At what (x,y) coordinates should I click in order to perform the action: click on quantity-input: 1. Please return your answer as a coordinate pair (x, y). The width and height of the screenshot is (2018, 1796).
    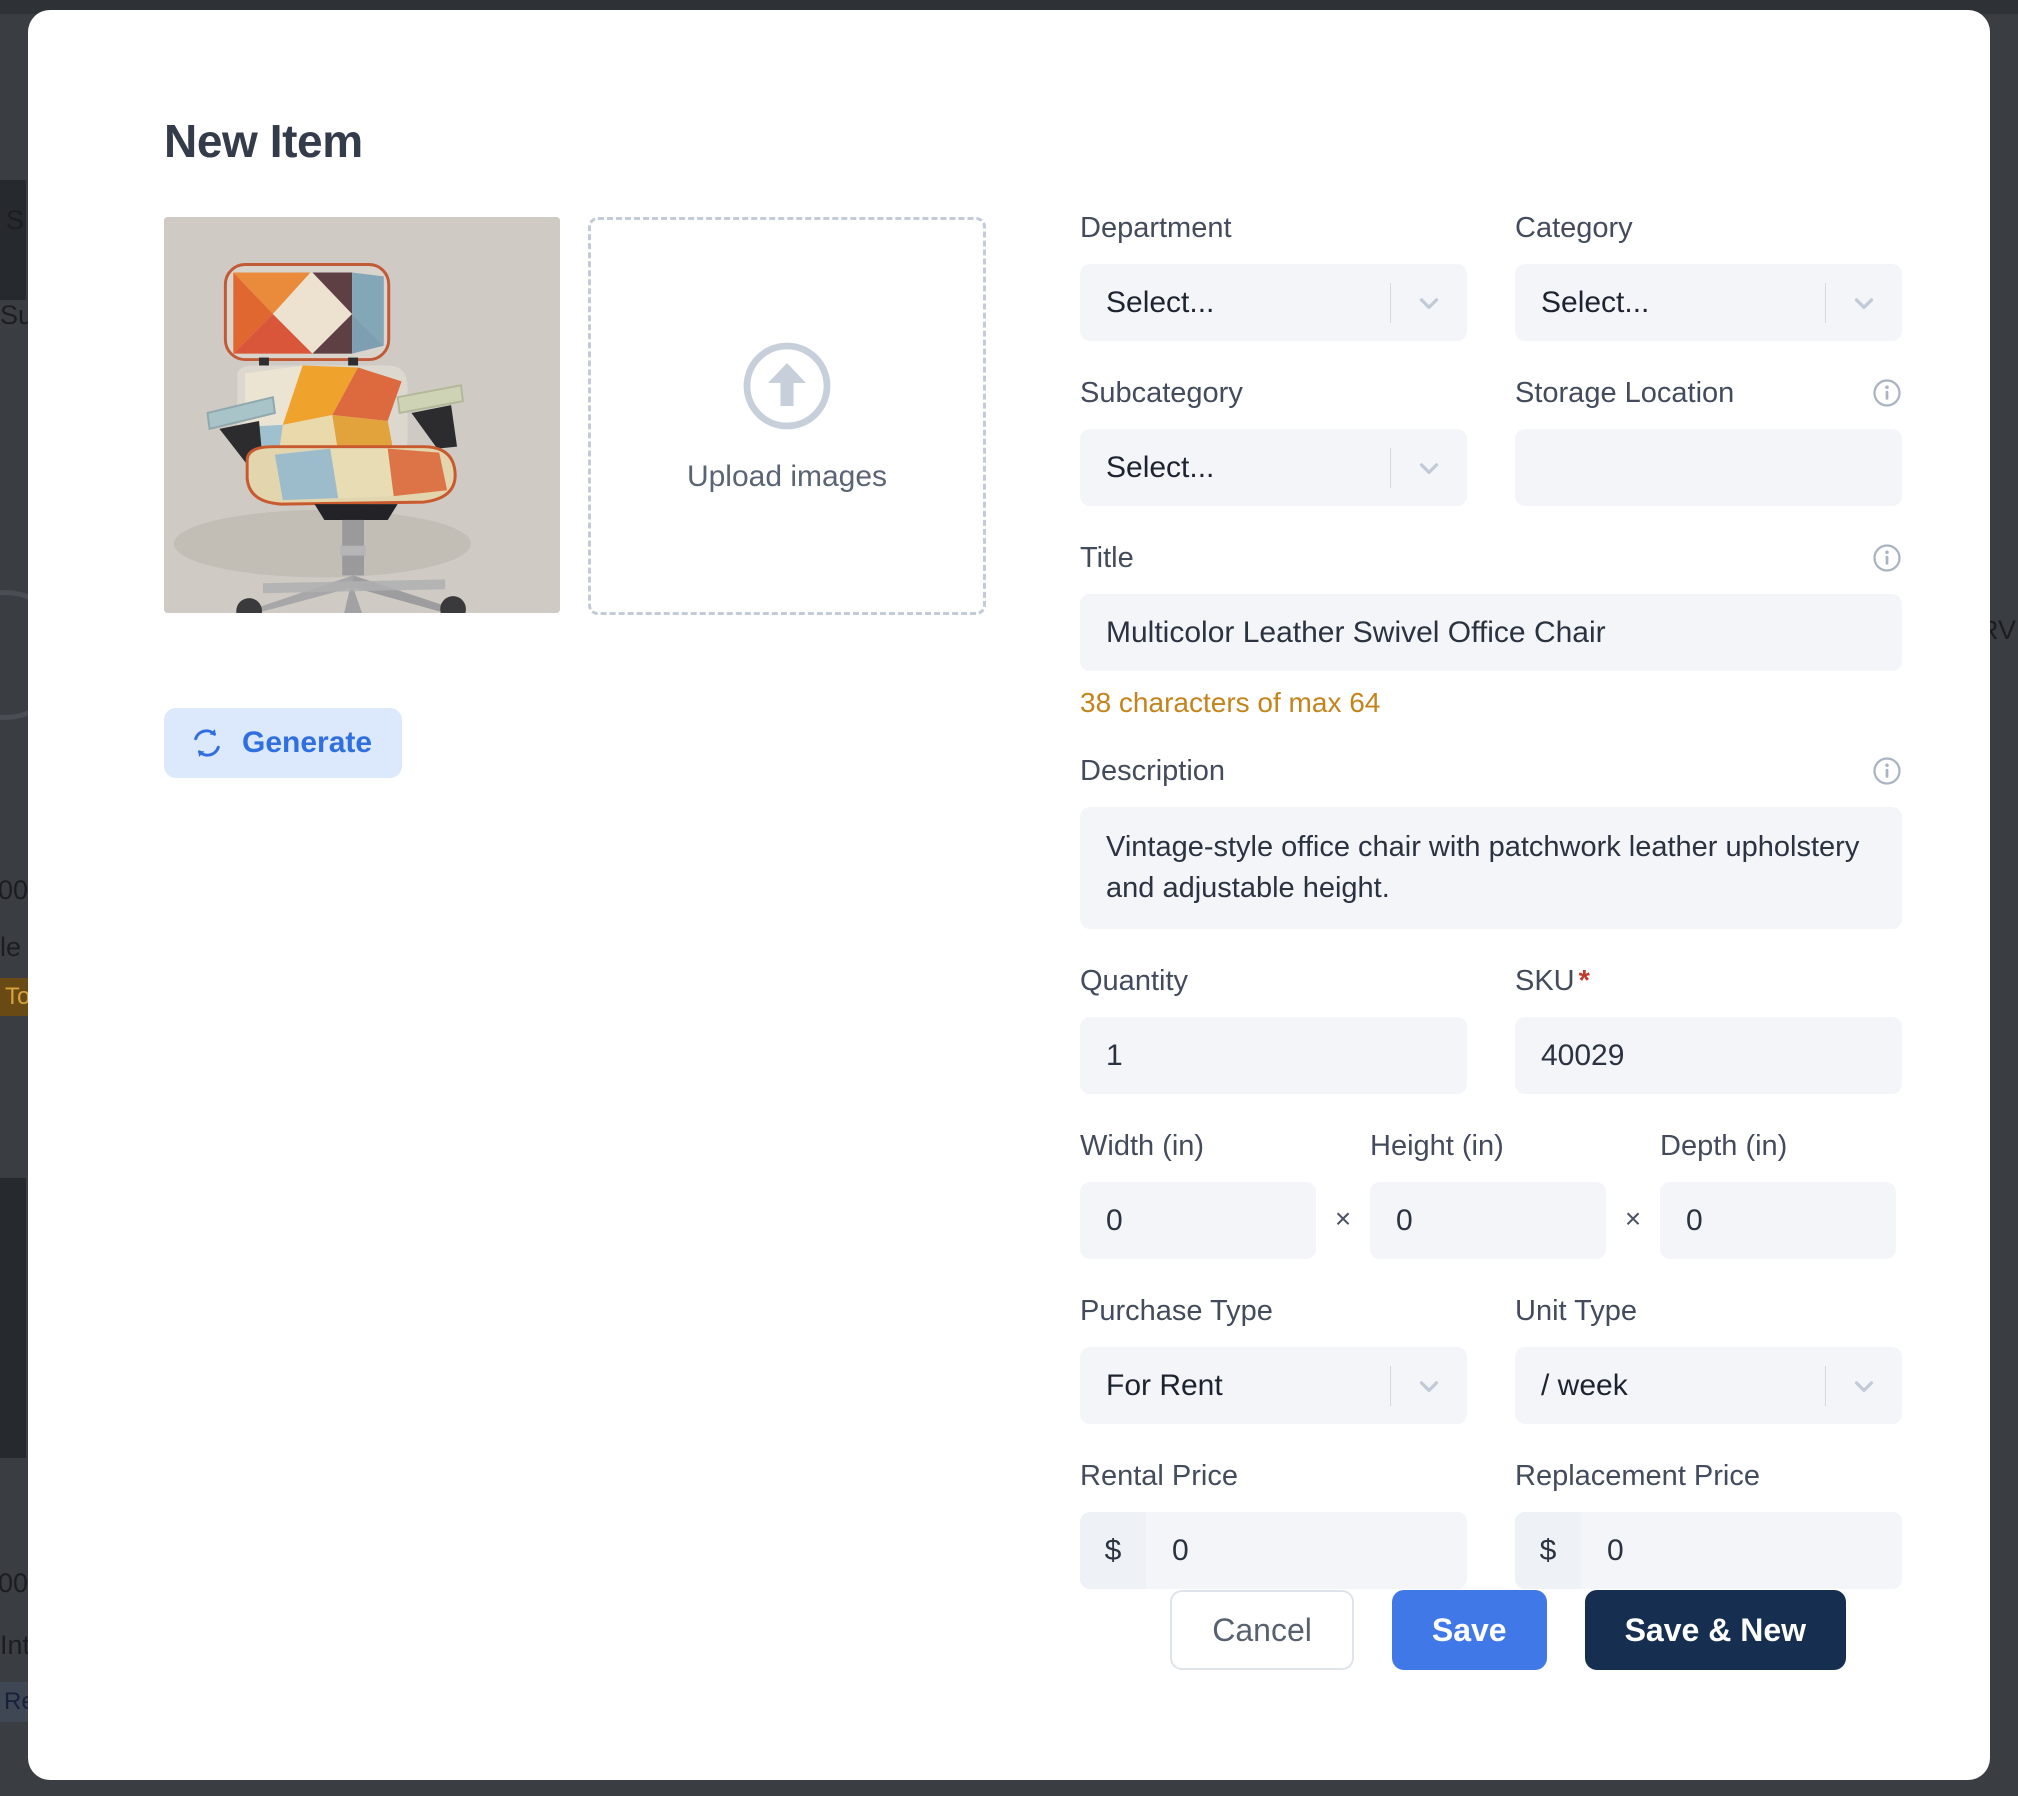
    Looking at the image, I should click on (1273, 1056).